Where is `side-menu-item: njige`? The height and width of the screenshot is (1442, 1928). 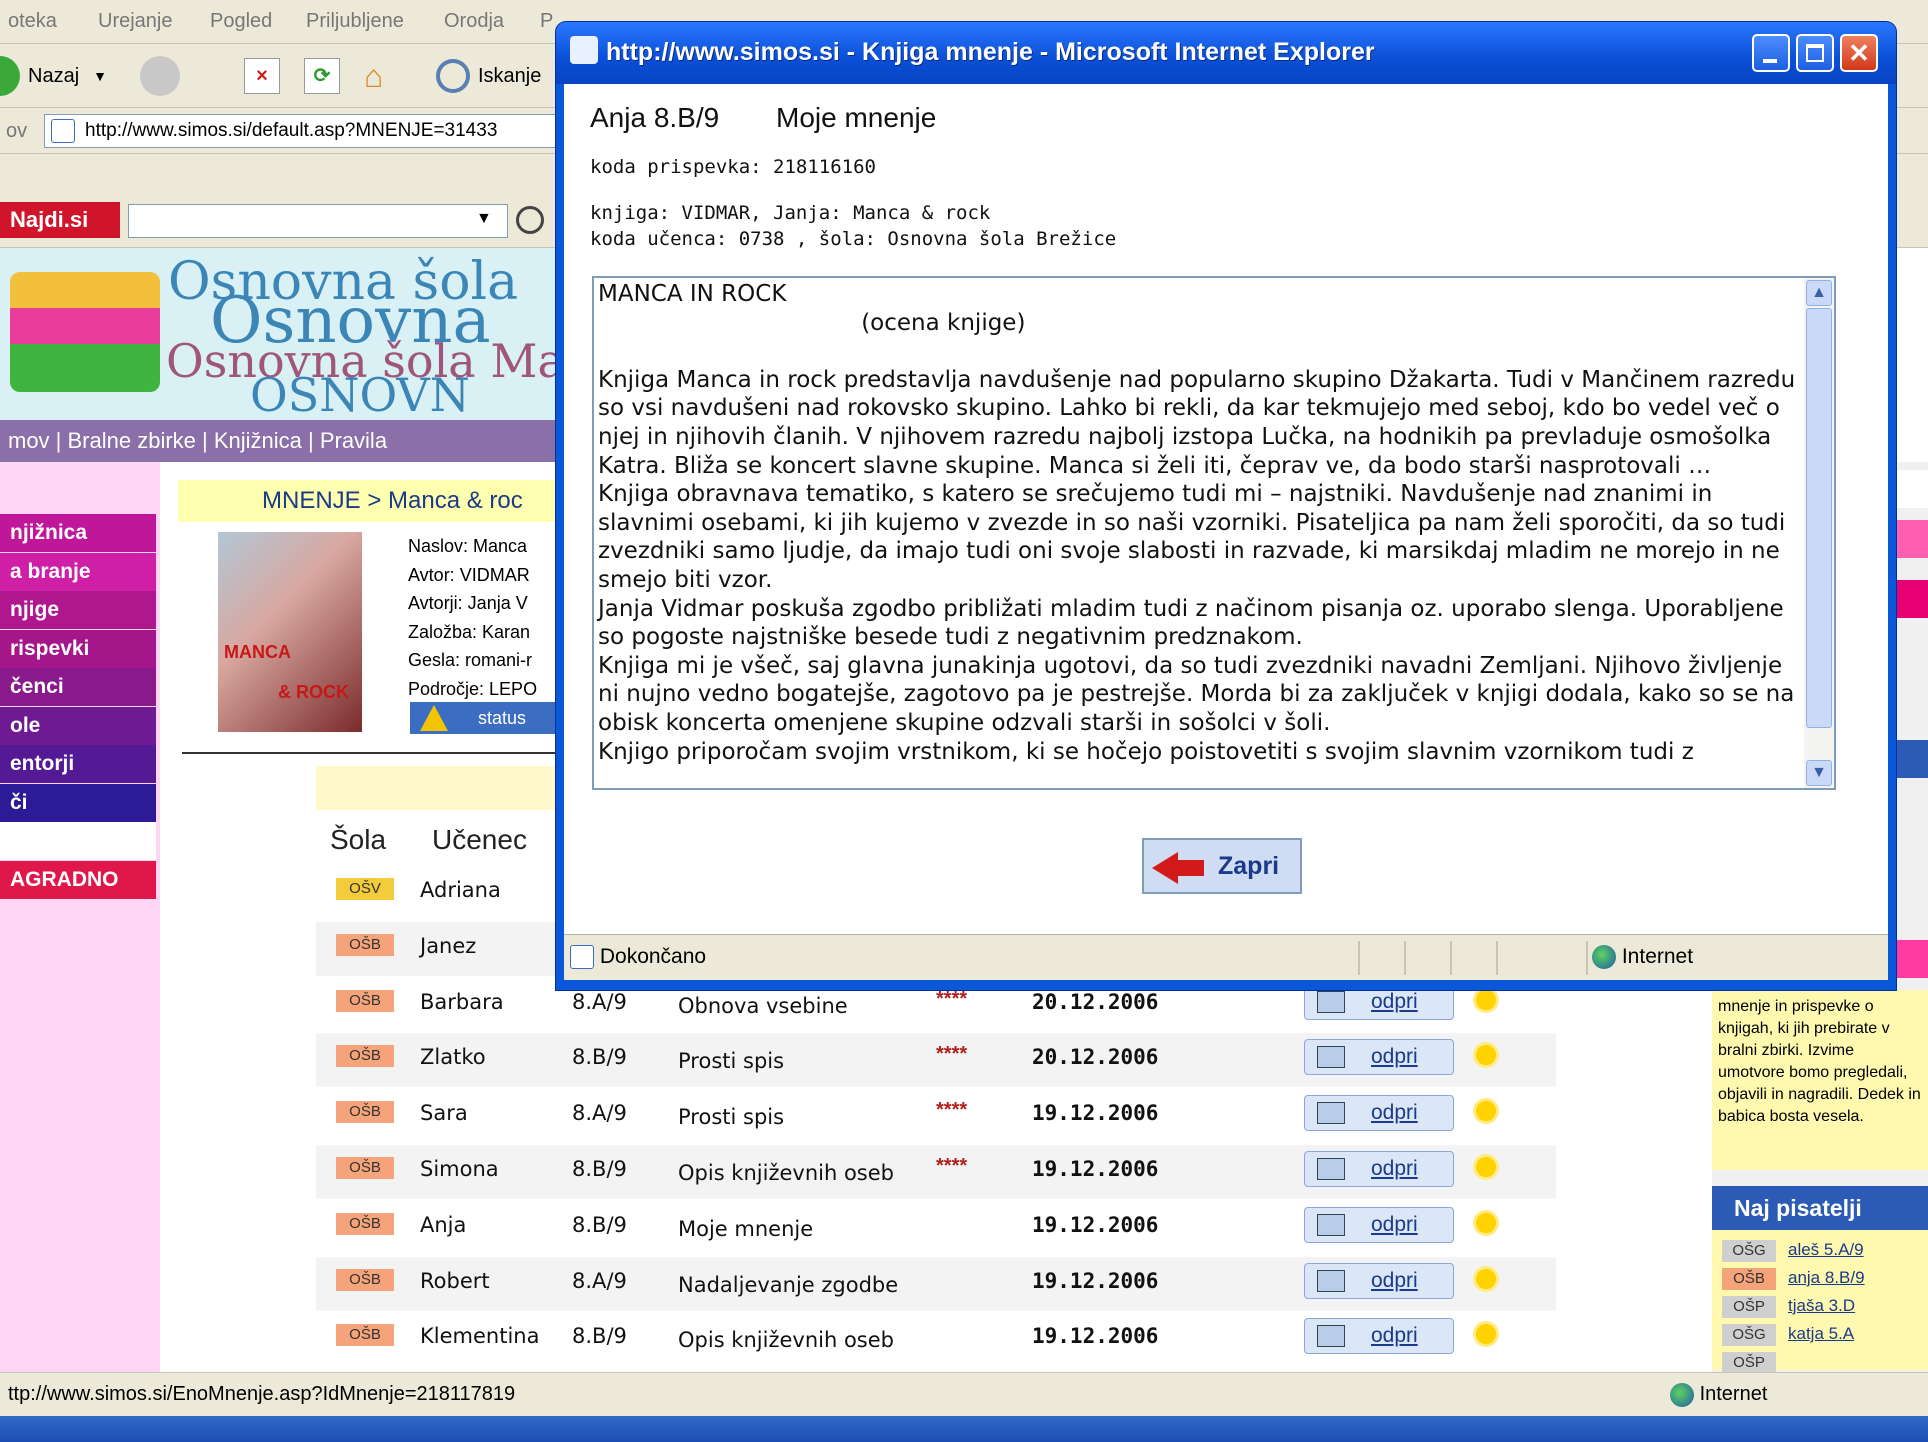 side-menu-item: njige is located at coordinates (78, 610).